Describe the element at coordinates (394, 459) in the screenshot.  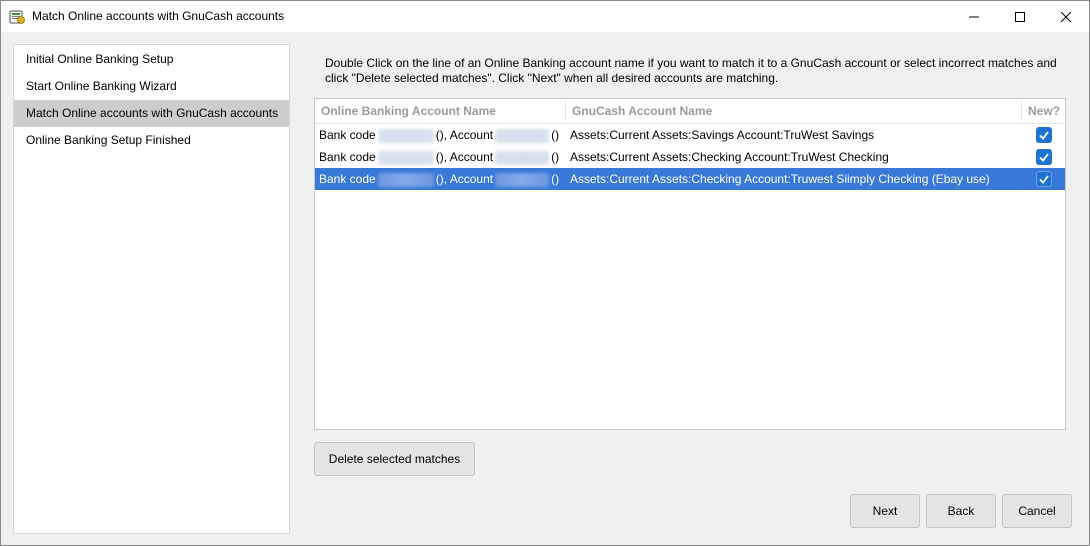
I see `delete-selected-matches-button: Delete selected matches` at that location.